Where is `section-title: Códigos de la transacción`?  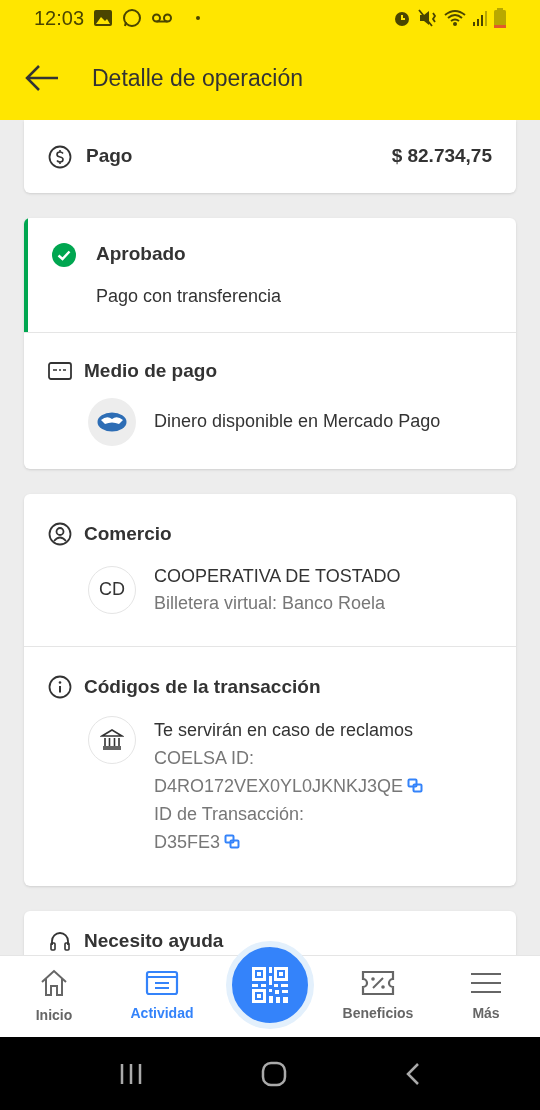 section-title: Códigos de la transacción is located at coordinates (202, 687).